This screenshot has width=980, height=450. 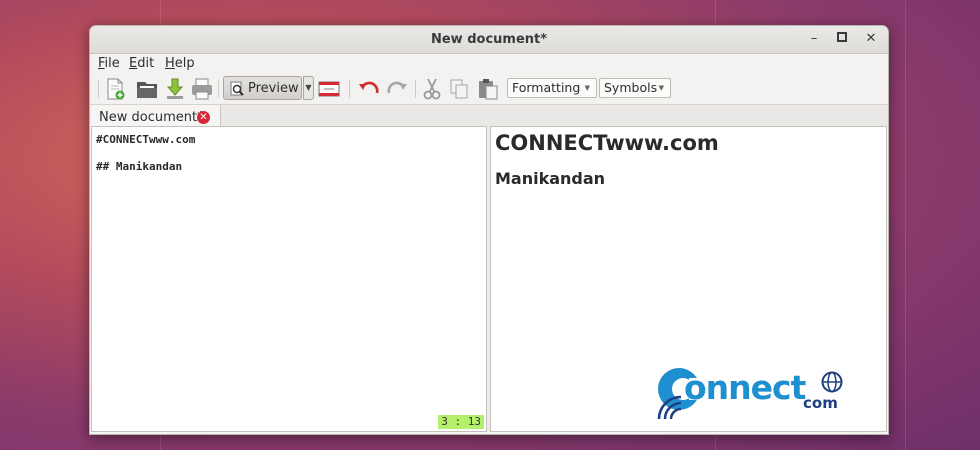 What do you see at coordinates (546, 87) in the screenshot?
I see `formatting-label: Formatting` at bounding box center [546, 87].